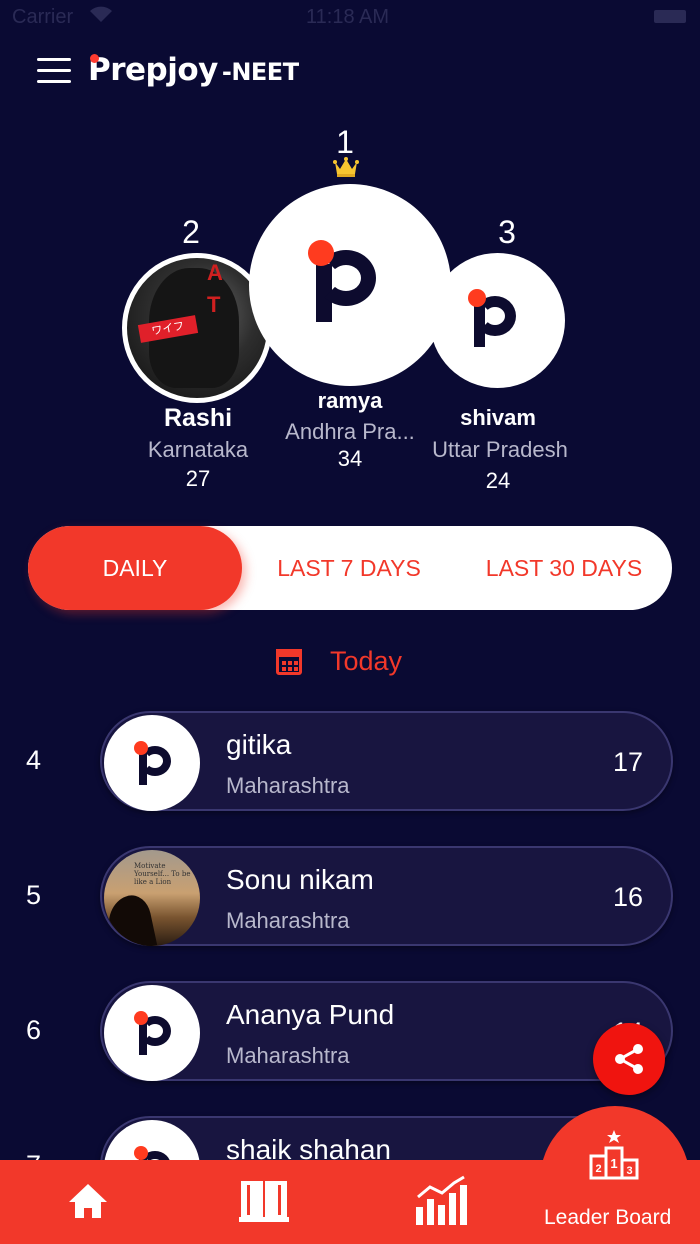 This screenshot has width=700, height=1244. I want to click on list-item: 4 gitika Maharashtra 17, so click(350, 761).